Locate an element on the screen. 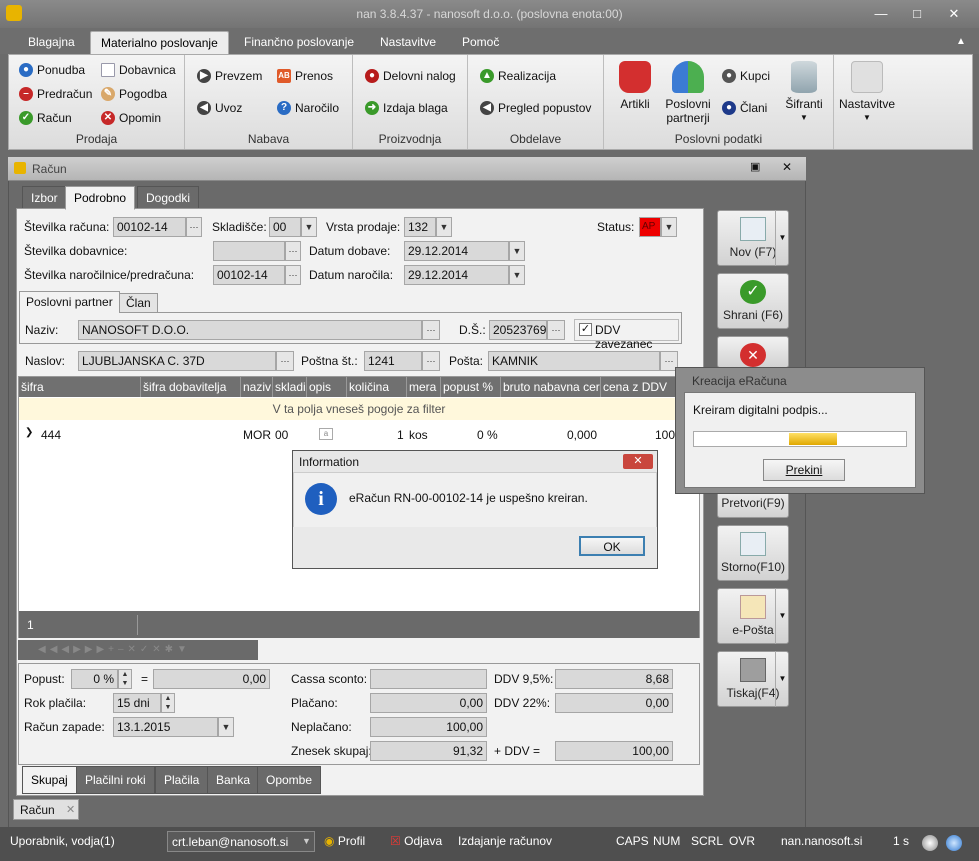  profil-button: ◉ Profil is located at coordinates (344, 841).